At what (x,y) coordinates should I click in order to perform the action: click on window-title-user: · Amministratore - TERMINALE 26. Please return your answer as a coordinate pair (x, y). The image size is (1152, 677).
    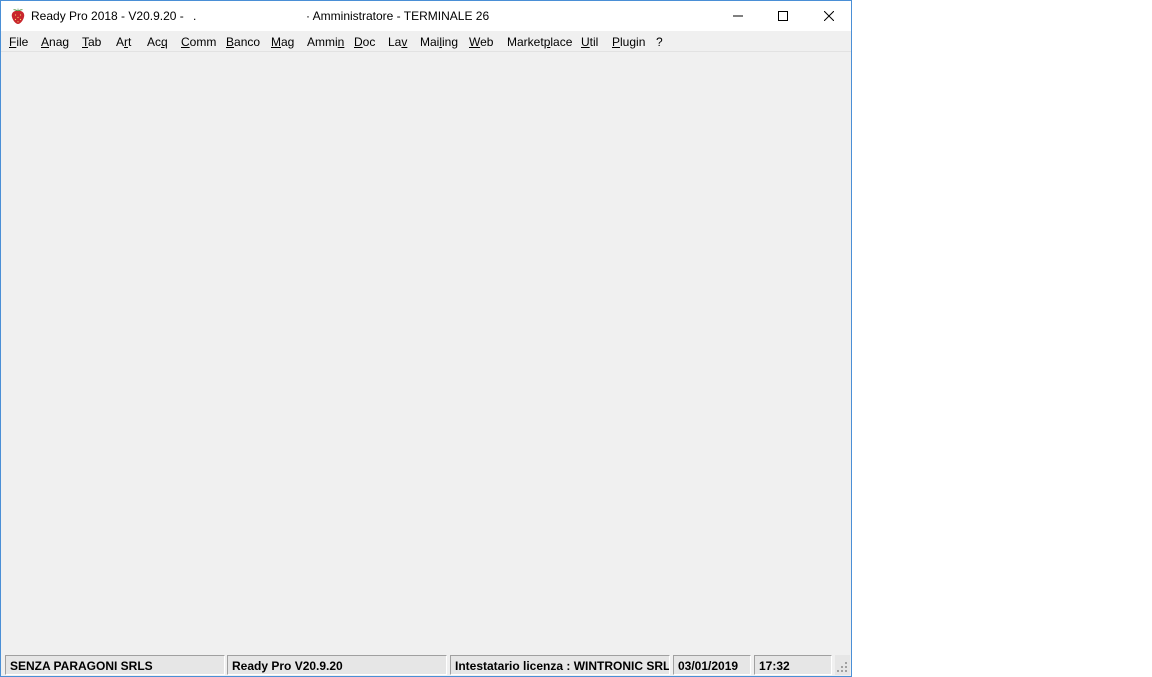
    Looking at the image, I should click on (398, 16).